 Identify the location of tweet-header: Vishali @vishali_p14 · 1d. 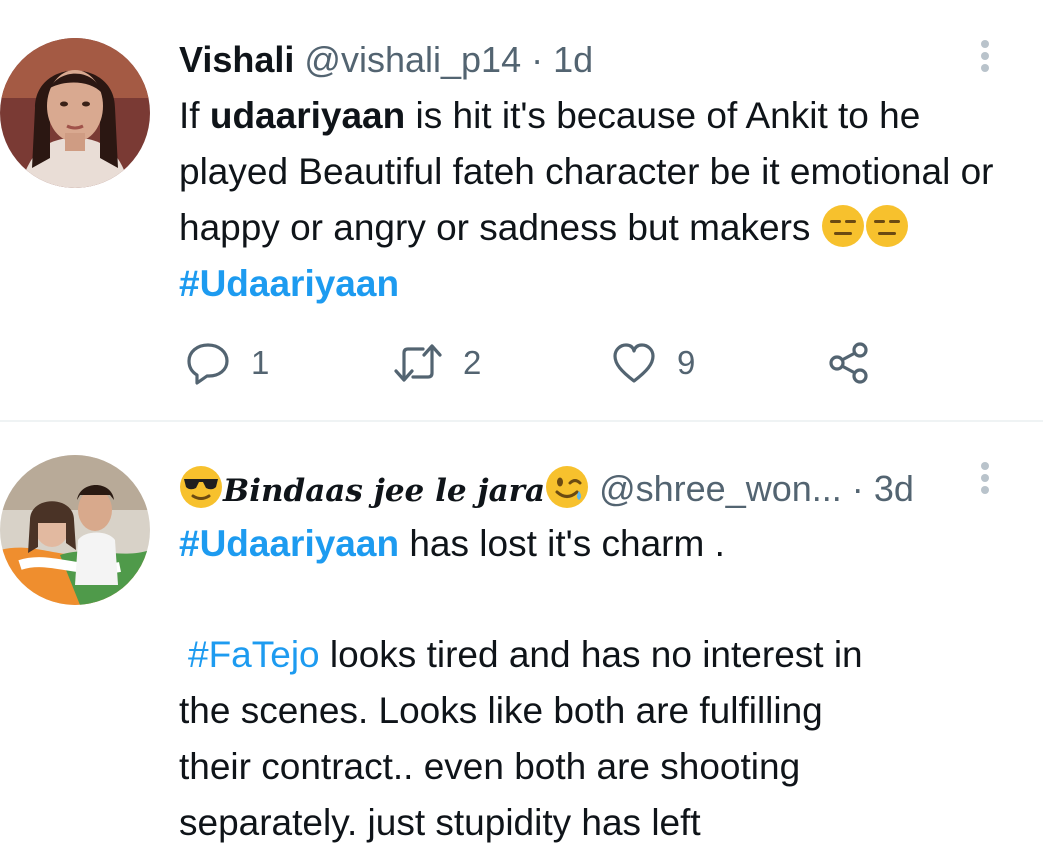
(386, 60).